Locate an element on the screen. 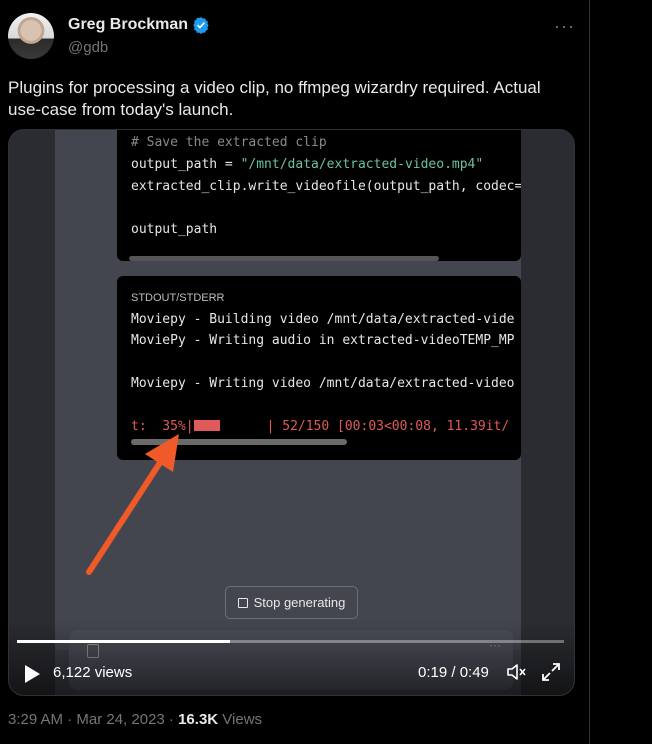  video-left-margin is located at coordinates (32, 412).